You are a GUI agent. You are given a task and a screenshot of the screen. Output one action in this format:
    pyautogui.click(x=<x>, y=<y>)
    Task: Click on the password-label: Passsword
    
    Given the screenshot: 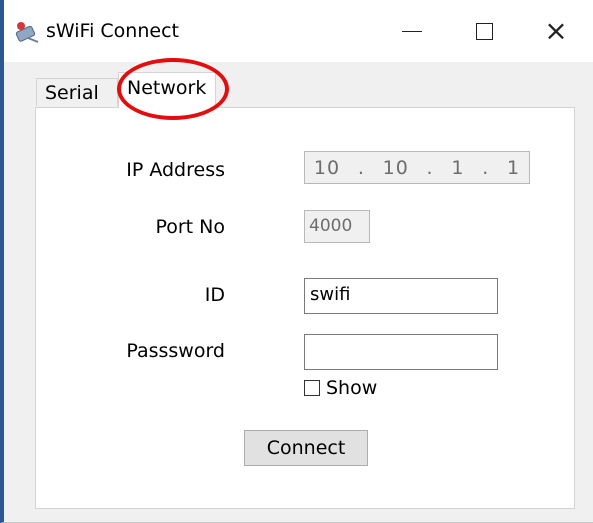 What is the action you would take?
    pyautogui.click(x=175, y=351)
    